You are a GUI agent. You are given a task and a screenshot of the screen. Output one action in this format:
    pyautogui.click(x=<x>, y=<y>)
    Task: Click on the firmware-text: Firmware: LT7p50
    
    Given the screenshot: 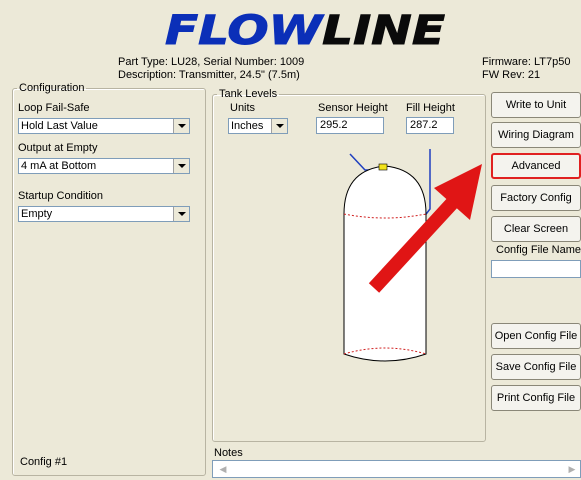 What is the action you would take?
    pyautogui.click(x=526, y=62)
    